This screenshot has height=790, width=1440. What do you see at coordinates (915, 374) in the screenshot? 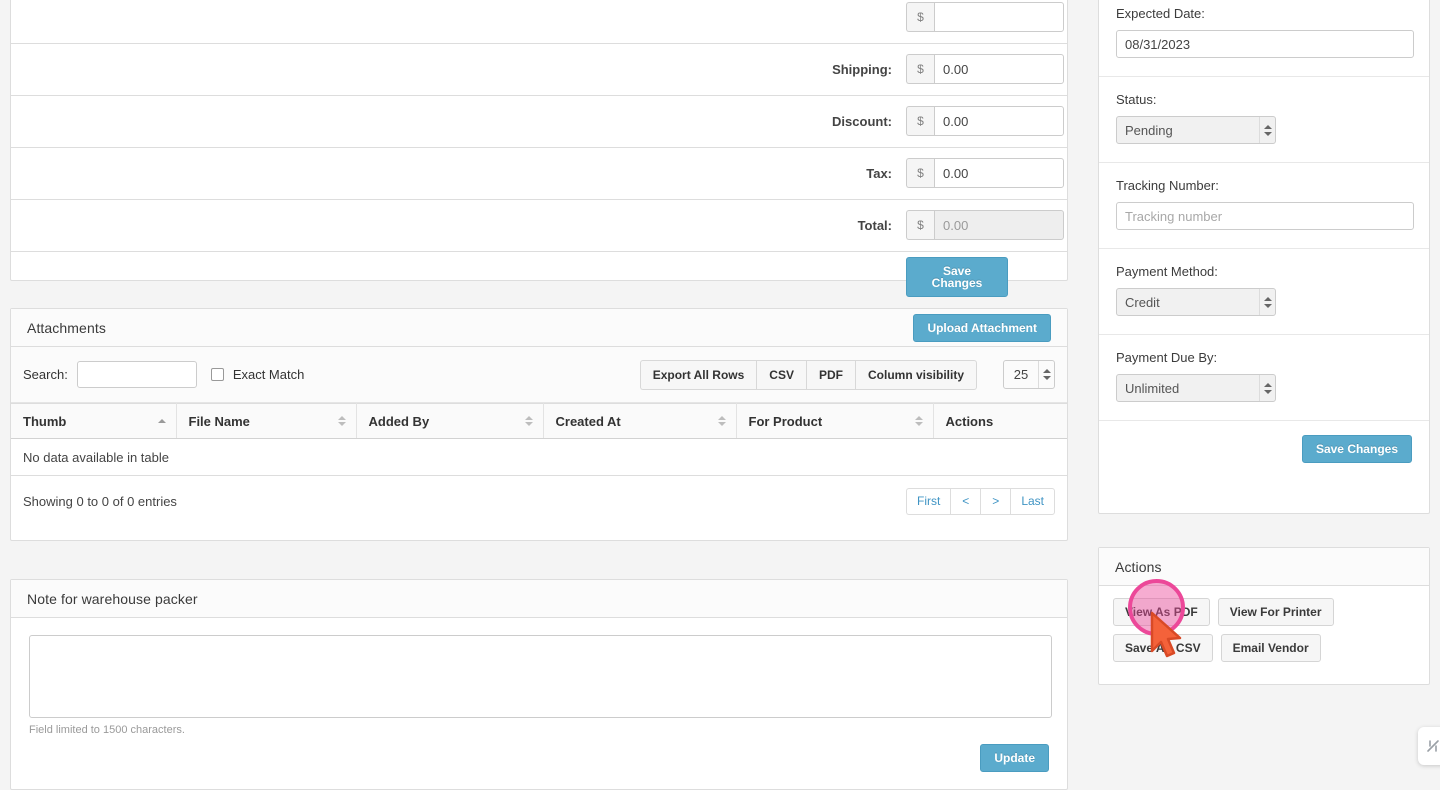
I see `column-visibility-button: Column visibility` at bounding box center [915, 374].